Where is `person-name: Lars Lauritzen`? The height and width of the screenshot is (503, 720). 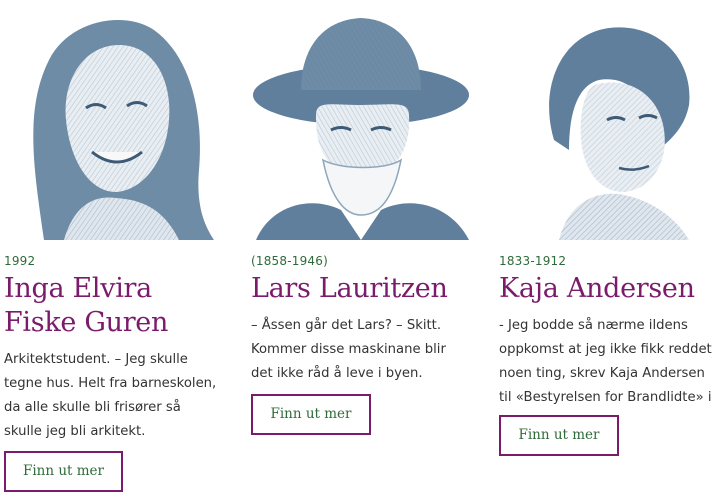 person-name: Lars Lauritzen is located at coordinates (349, 288).